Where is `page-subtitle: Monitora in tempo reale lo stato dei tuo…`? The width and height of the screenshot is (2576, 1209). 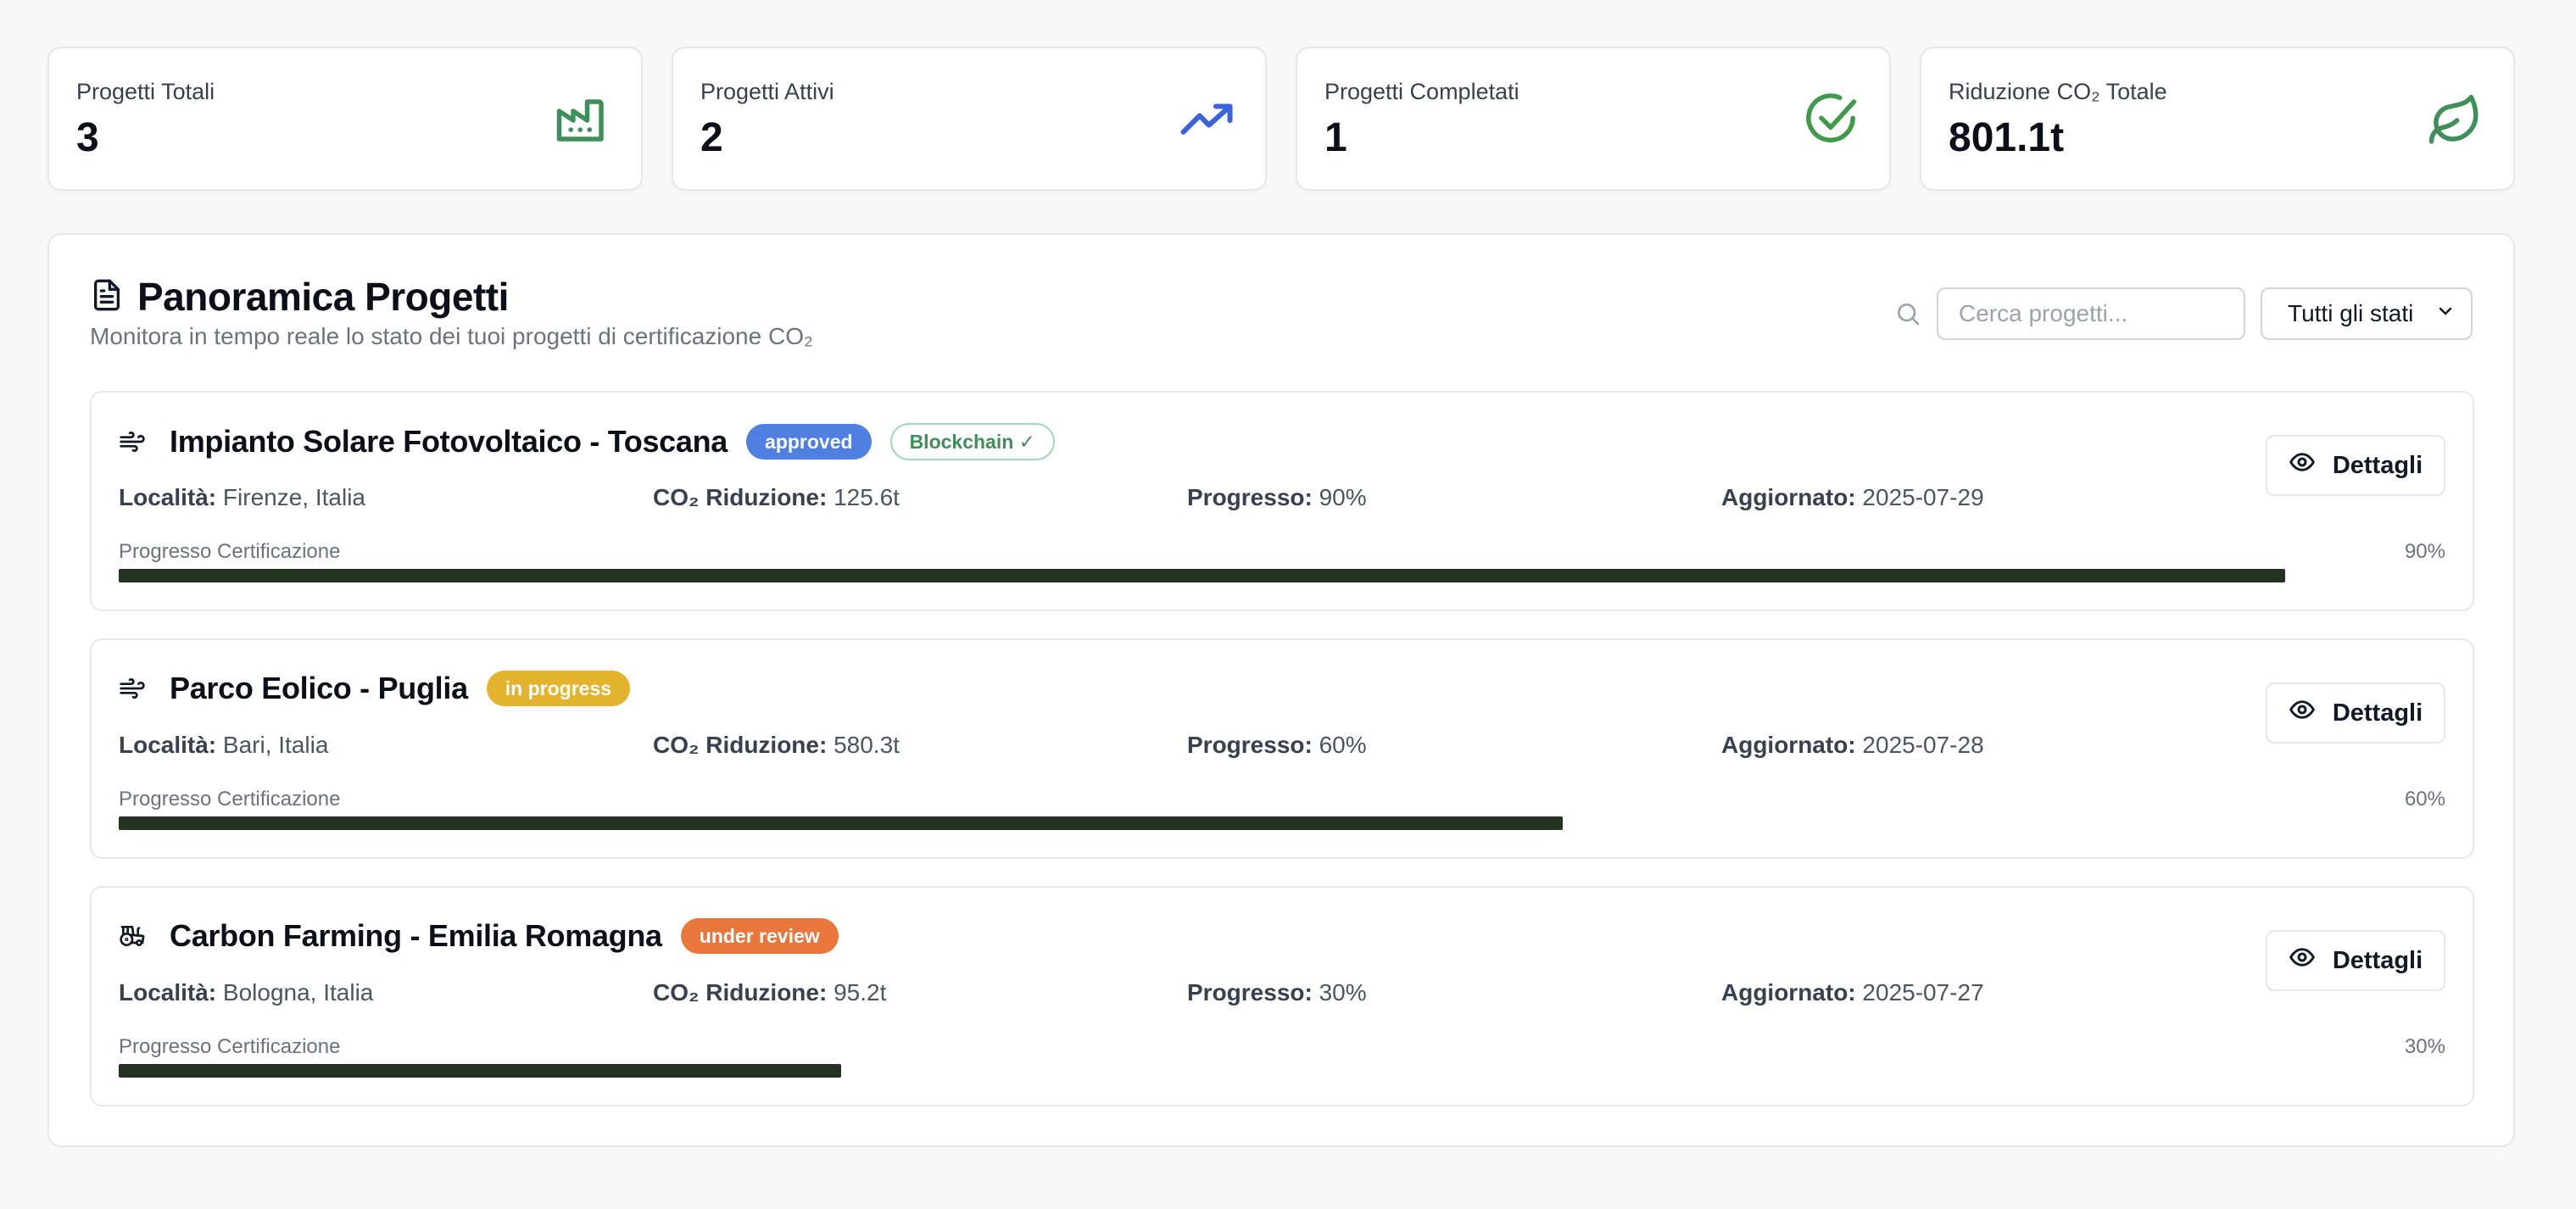 page-subtitle: Monitora in tempo reale lo stato dei tuo… is located at coordinates (451, 336).